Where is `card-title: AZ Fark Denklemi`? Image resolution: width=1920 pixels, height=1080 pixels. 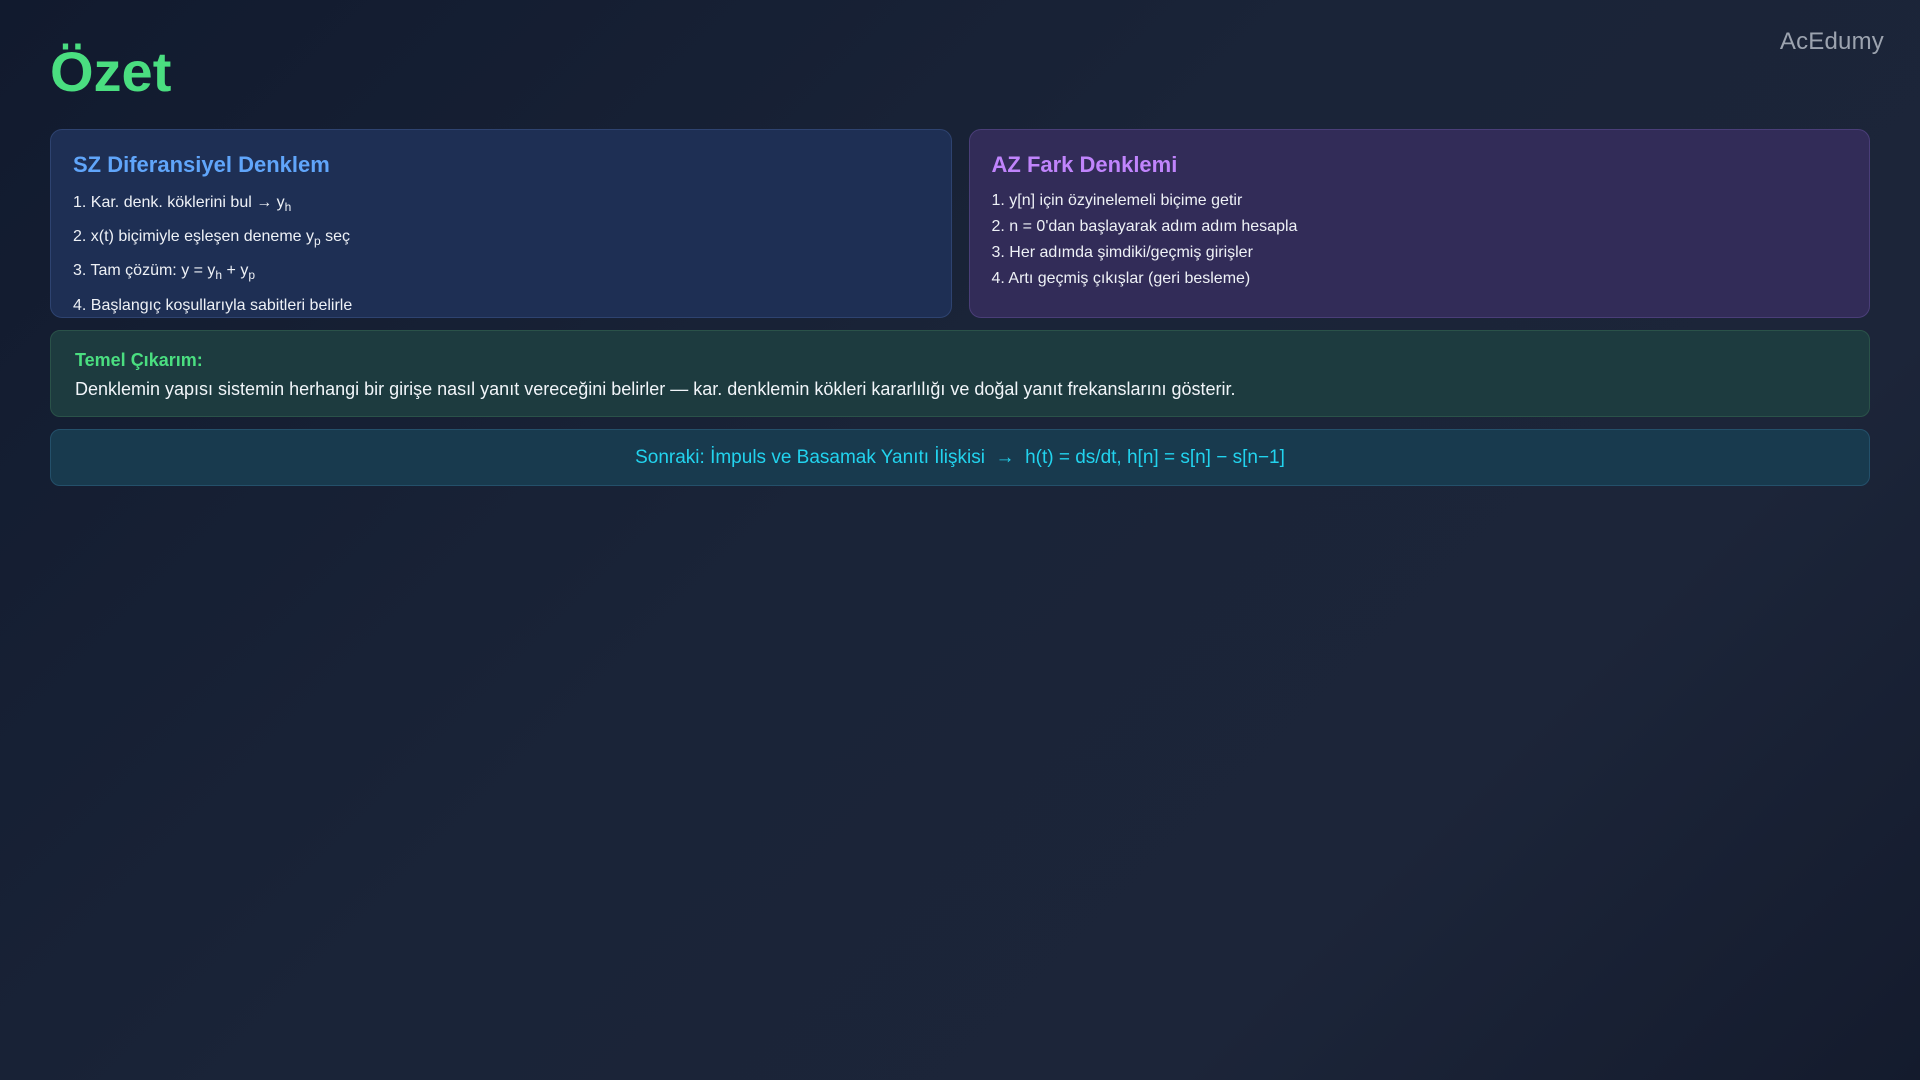 card-title: AZ Fark Denklemi is located at coordinates (1084, 164).